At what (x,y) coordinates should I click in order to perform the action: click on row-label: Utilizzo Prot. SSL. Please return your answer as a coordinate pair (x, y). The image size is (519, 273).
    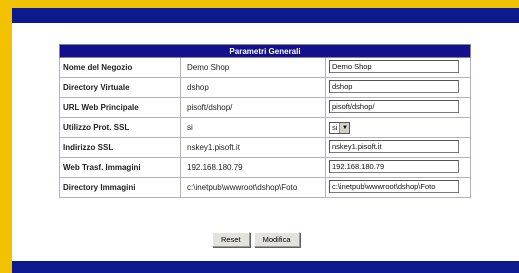
    Looking at the image, I should click on (120, 127).